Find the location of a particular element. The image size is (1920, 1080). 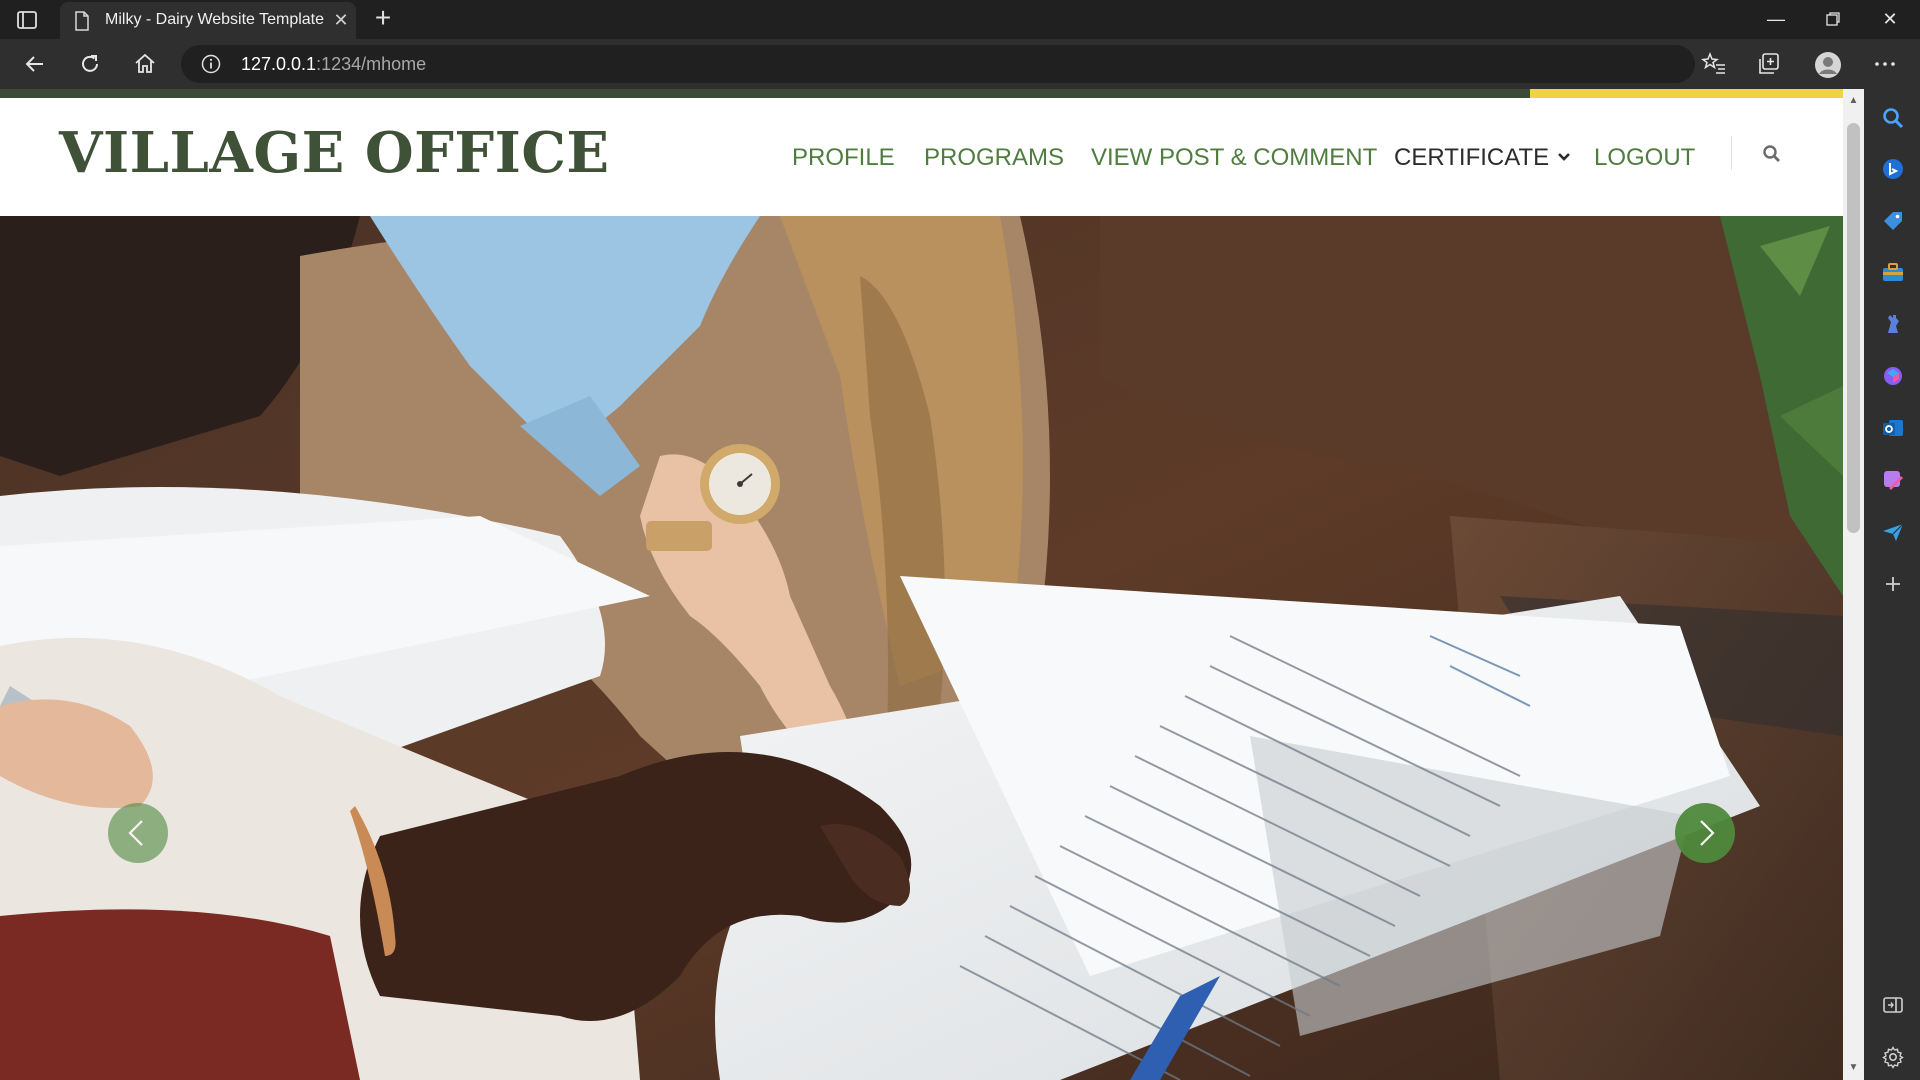

microsoft365-icon is located at coordinates (1893, 376).